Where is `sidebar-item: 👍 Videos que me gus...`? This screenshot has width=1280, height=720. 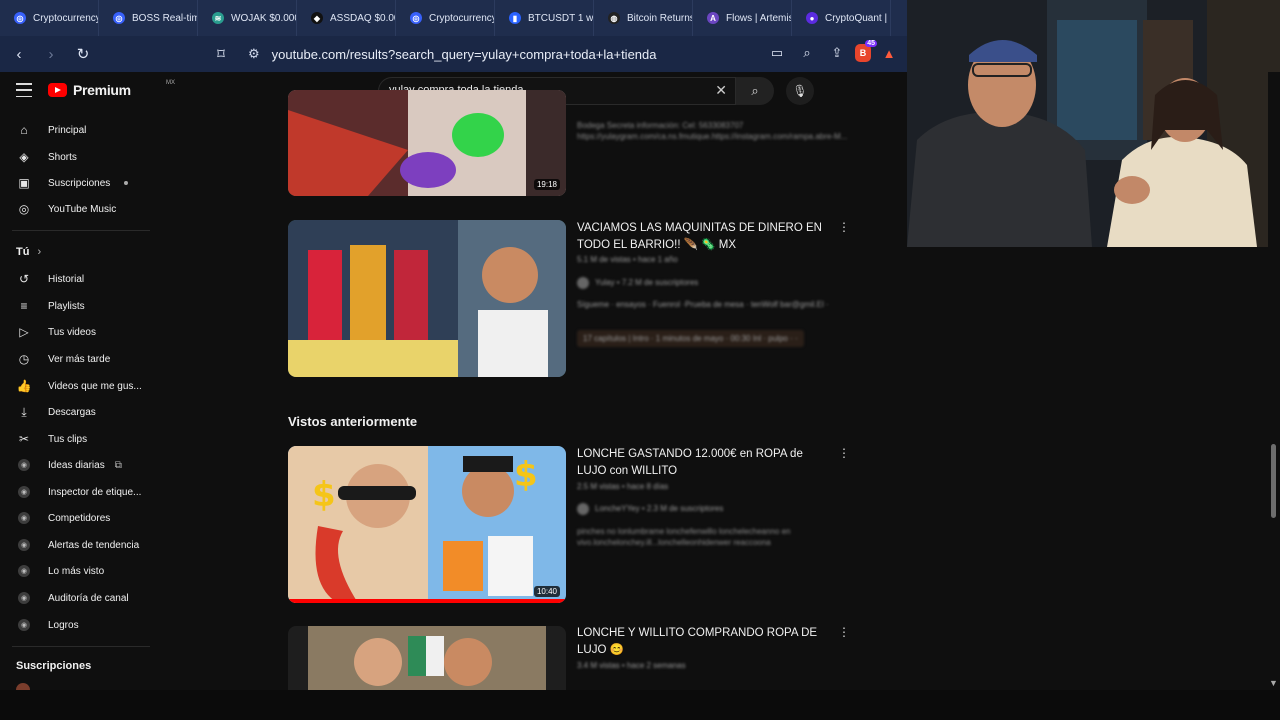 sidebar-item: 👍 Videos que me gus... is located at coordinates (79, 386).